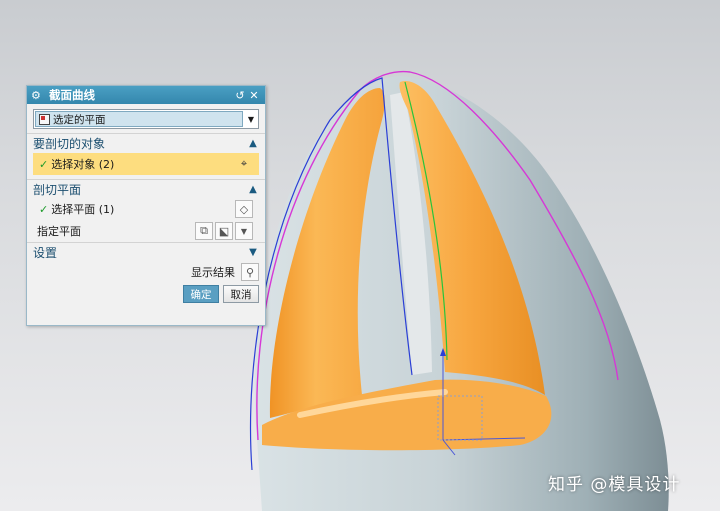 The height and width of the screenshot is (511, 720). What do you see at coordinates (45, 252) in the screenshot?
I see `settings-title: 设置` at bounding box center [45, 252].